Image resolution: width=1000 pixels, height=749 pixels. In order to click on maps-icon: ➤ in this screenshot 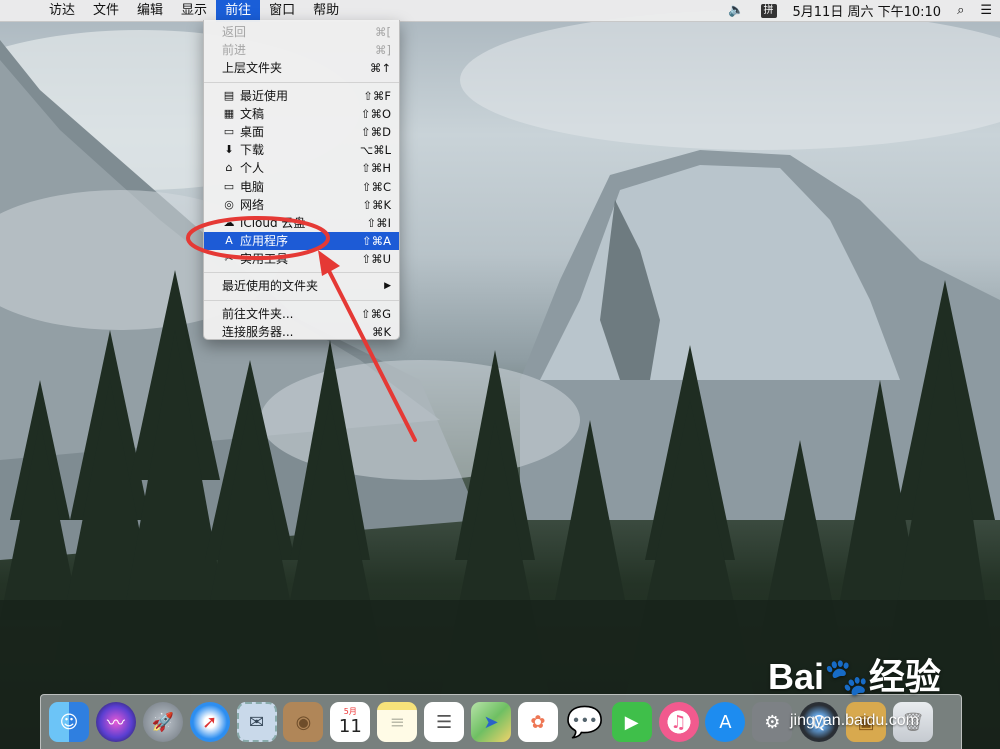, I will do `click(491, 722)`.